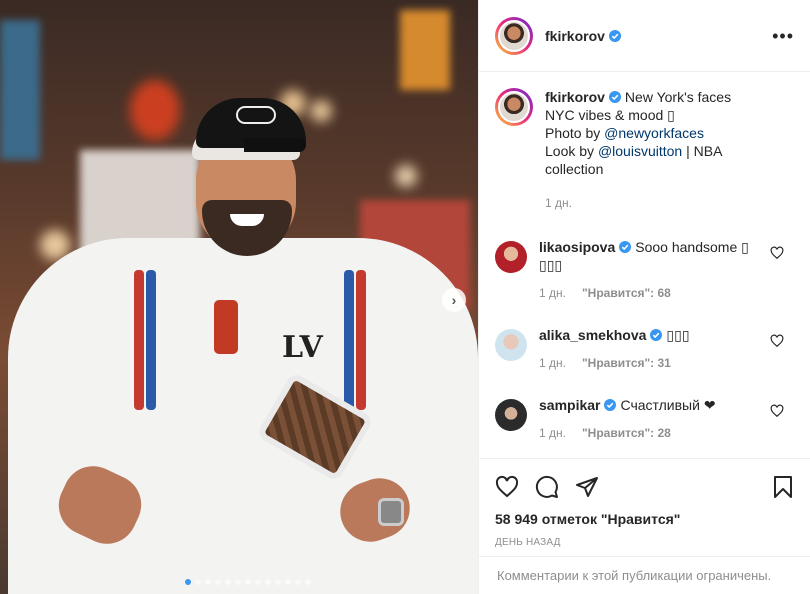 This screenshot has width=810, height=594. Describe the element at coordinates (668, 405) in the screenshot. I see `comment-text: Счастливый ❤` at that location.